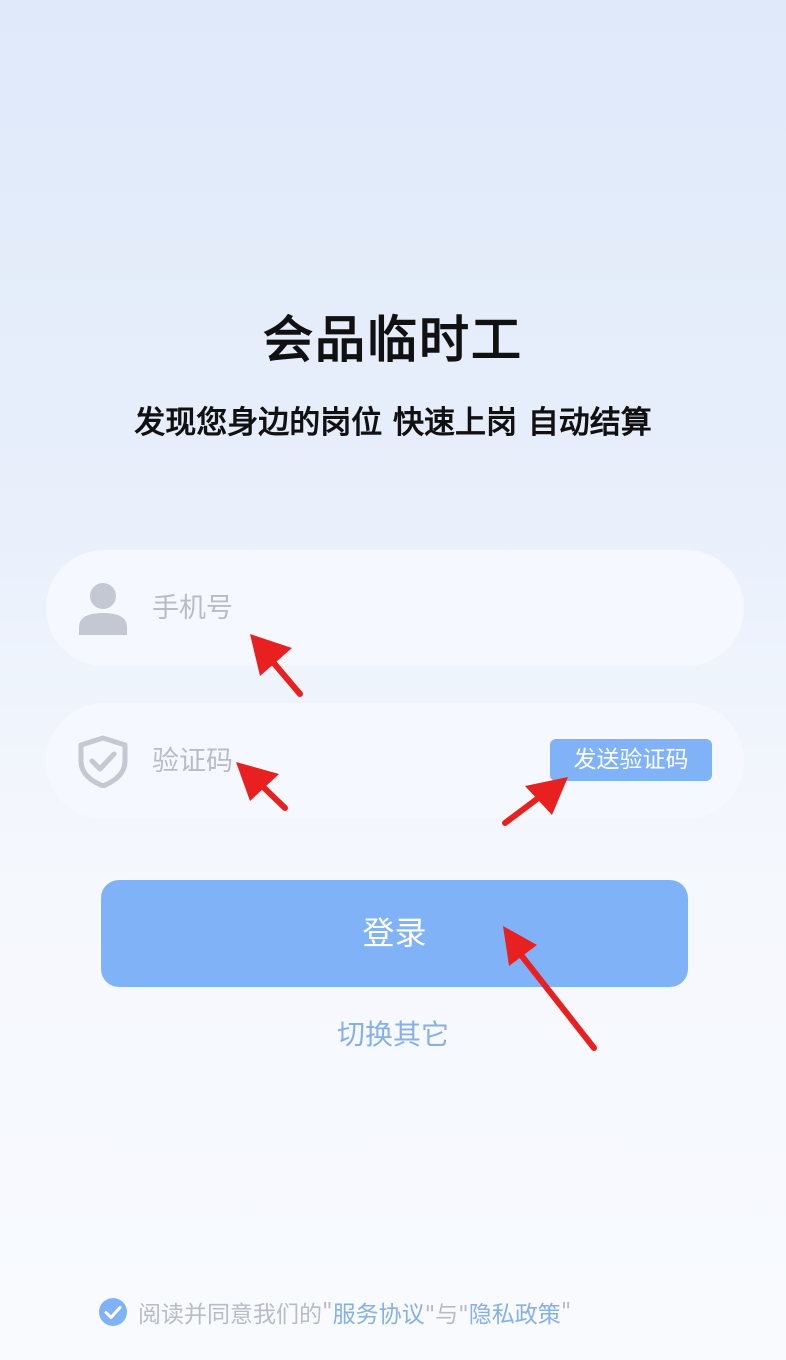  I want to click on agreement-checkbox-icon, so click(113, 1312).